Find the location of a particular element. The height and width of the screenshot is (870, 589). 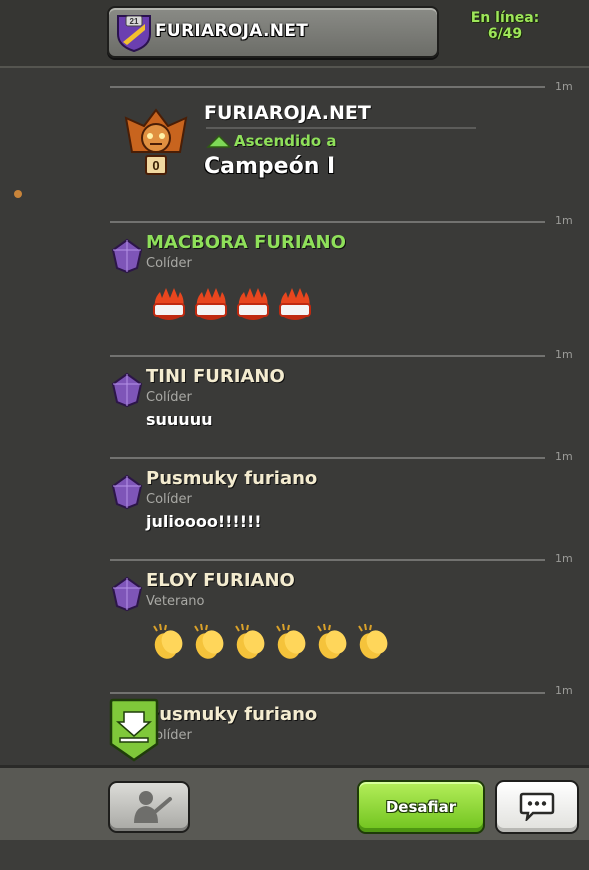

promotion-line is located at coordinates (341, 128).